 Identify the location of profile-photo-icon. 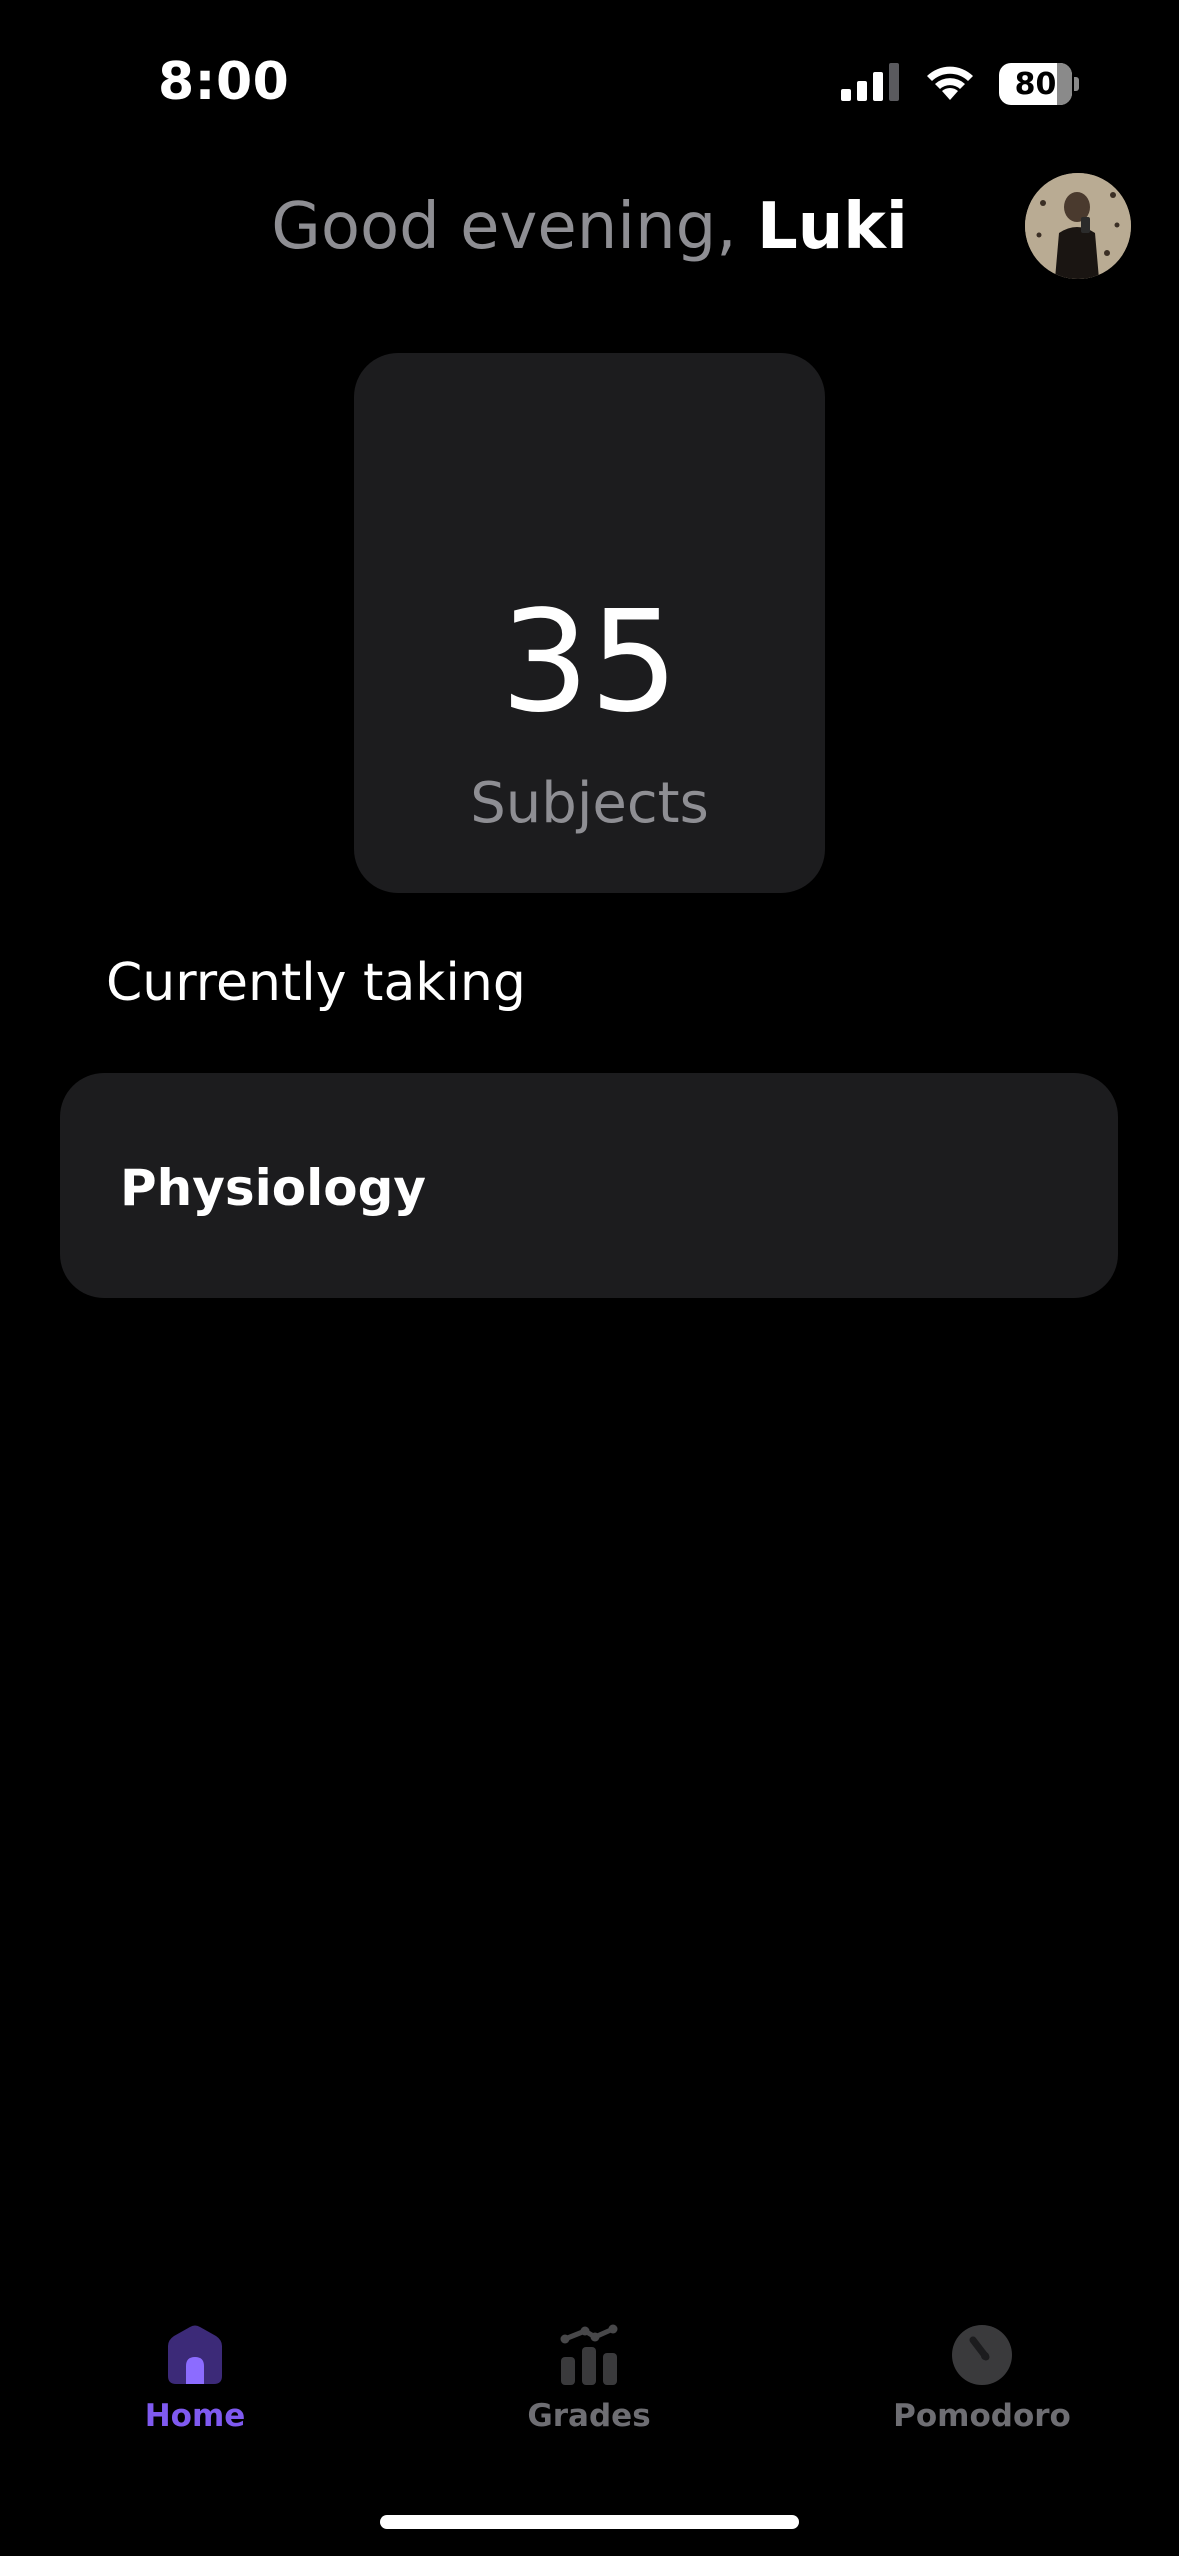
(1078, 226).